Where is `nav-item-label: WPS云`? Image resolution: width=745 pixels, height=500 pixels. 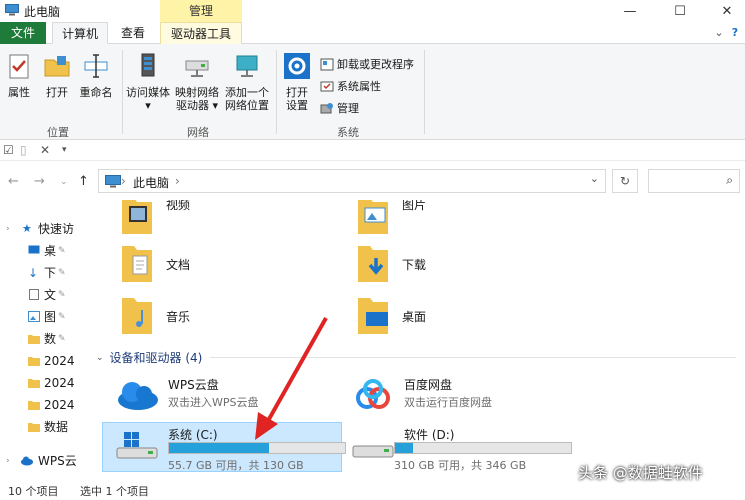
nav-item-label: WPS云 is located at coordinates (57, 461).